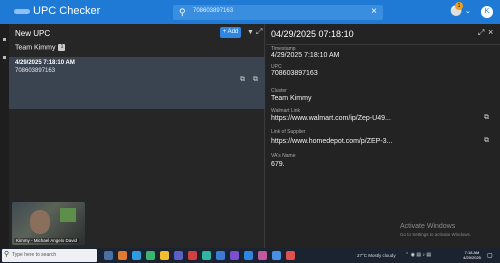 The width and height of the screenshot is (500, 263). Describe the element at coordinates (47, 240) in the screenshot. I see `video-participant-label: Kimmy - Michael Angelo David` at that location.